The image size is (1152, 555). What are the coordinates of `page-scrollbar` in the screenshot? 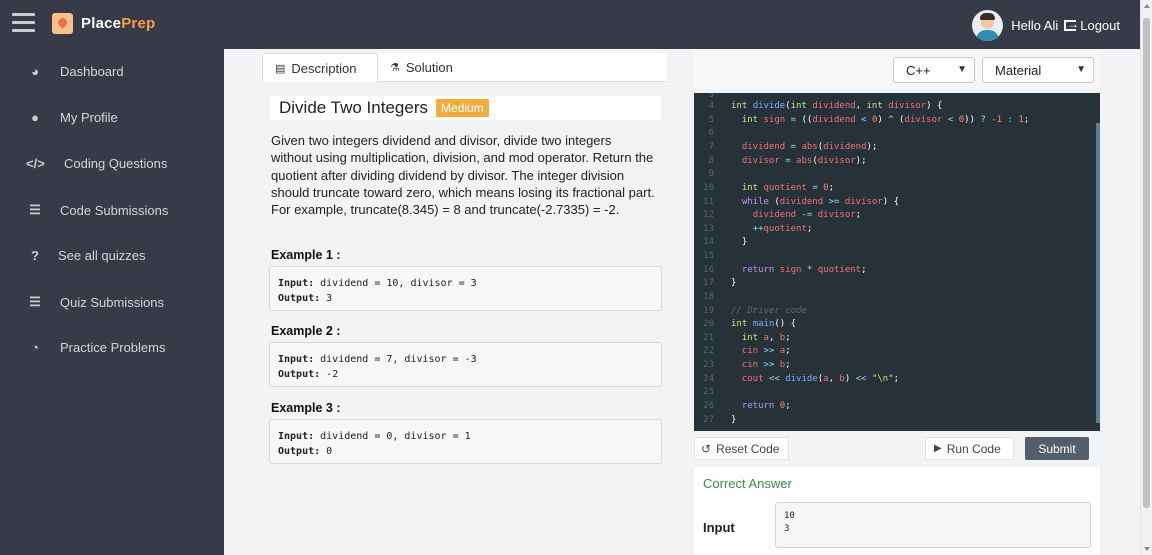 It's located at (1146, 277).